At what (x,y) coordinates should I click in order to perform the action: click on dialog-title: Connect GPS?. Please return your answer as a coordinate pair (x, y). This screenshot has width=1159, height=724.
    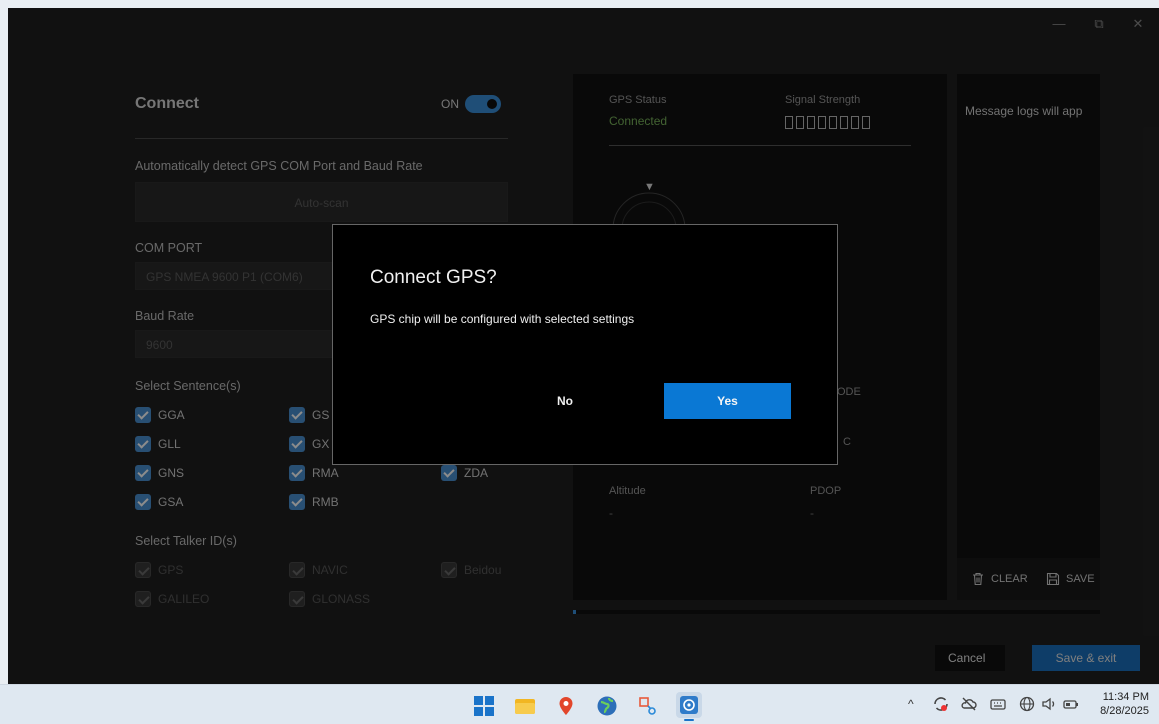
    Looking at the image, I should click on (433, 277).